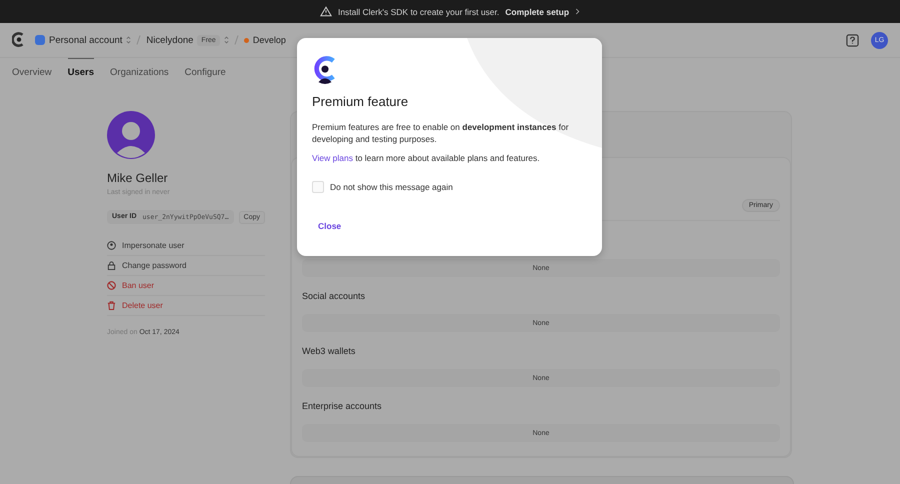  What do you see at coordinates (246, 40) in the screenshot?
I see `status-dot` at bounding box center [246, 40].